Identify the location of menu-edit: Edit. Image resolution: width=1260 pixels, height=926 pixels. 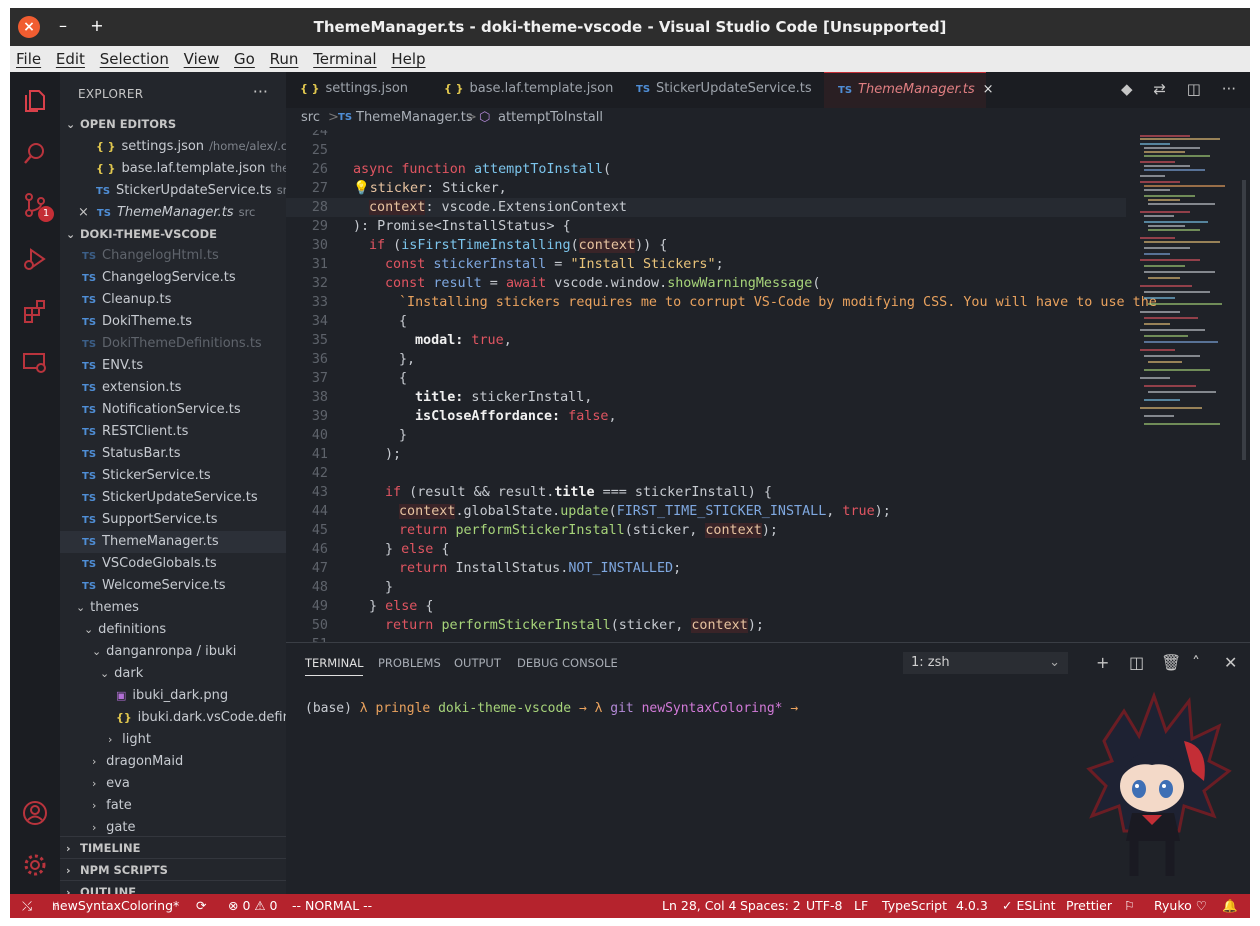
(70, 59).